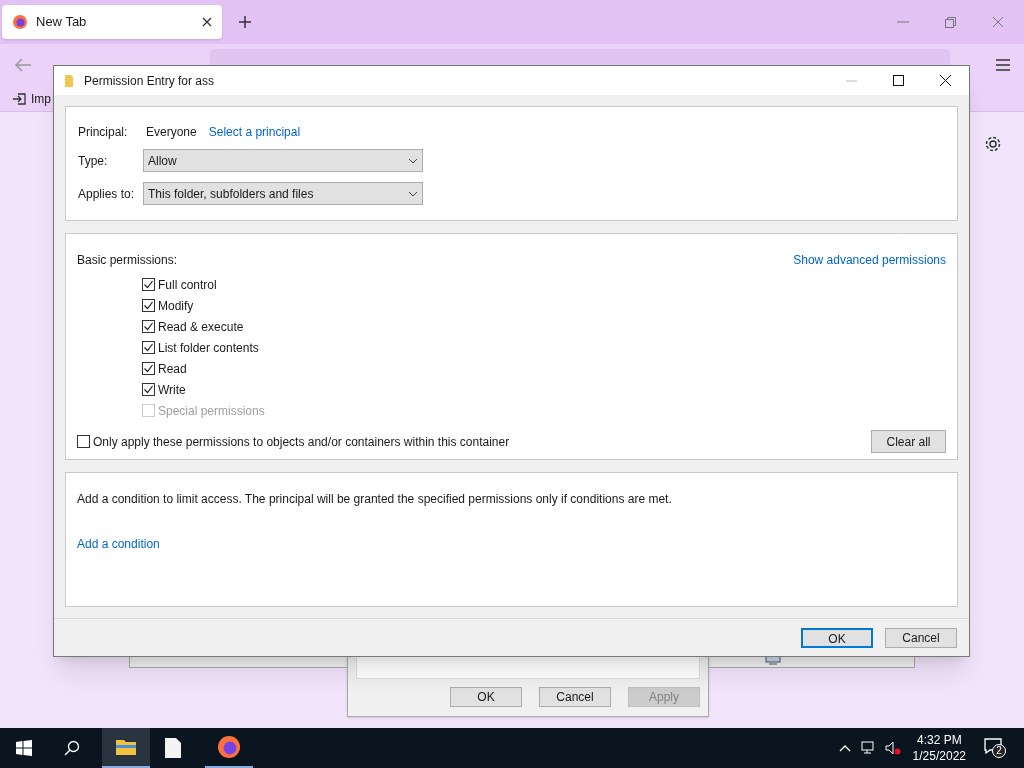 This screenshot has width=1024, height=768. What do you see at coordinates (171, 132) in the screenshot?
I see `principal-value: Everyone` at bounding box center [171, 132].